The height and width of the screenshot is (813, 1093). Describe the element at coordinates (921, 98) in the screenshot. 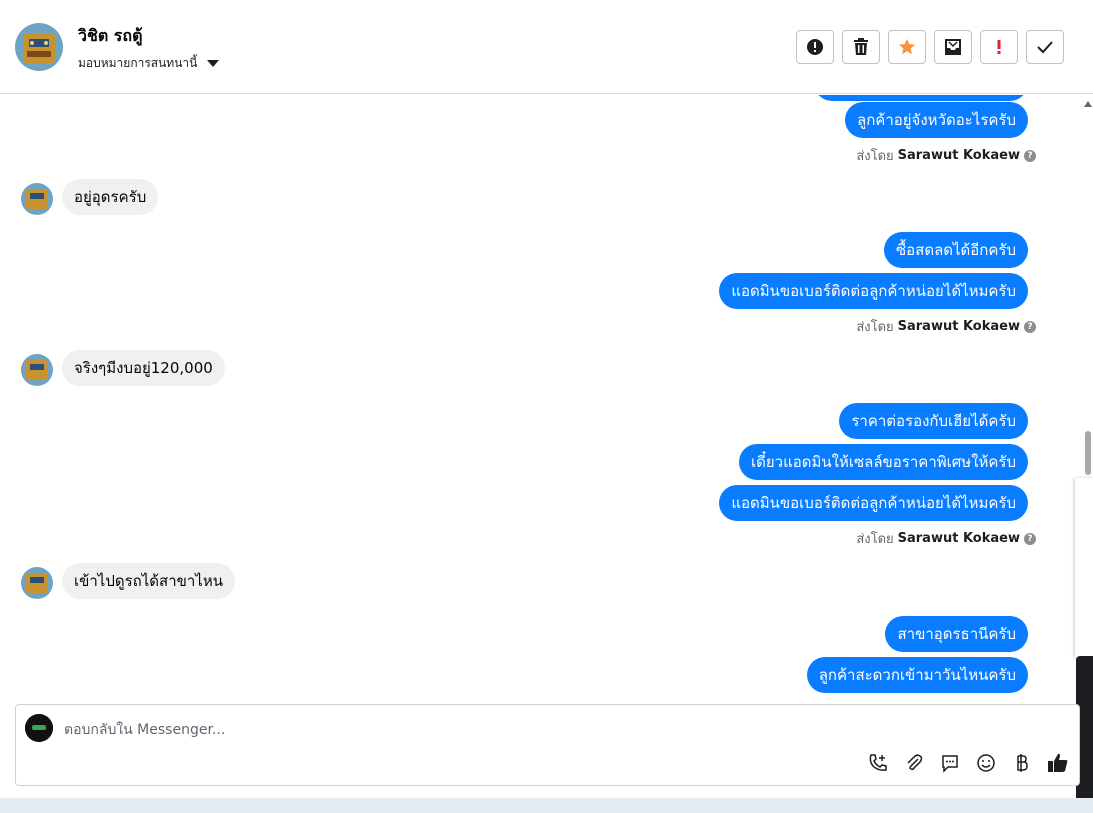

I see `message-bubble-partial` at that location.